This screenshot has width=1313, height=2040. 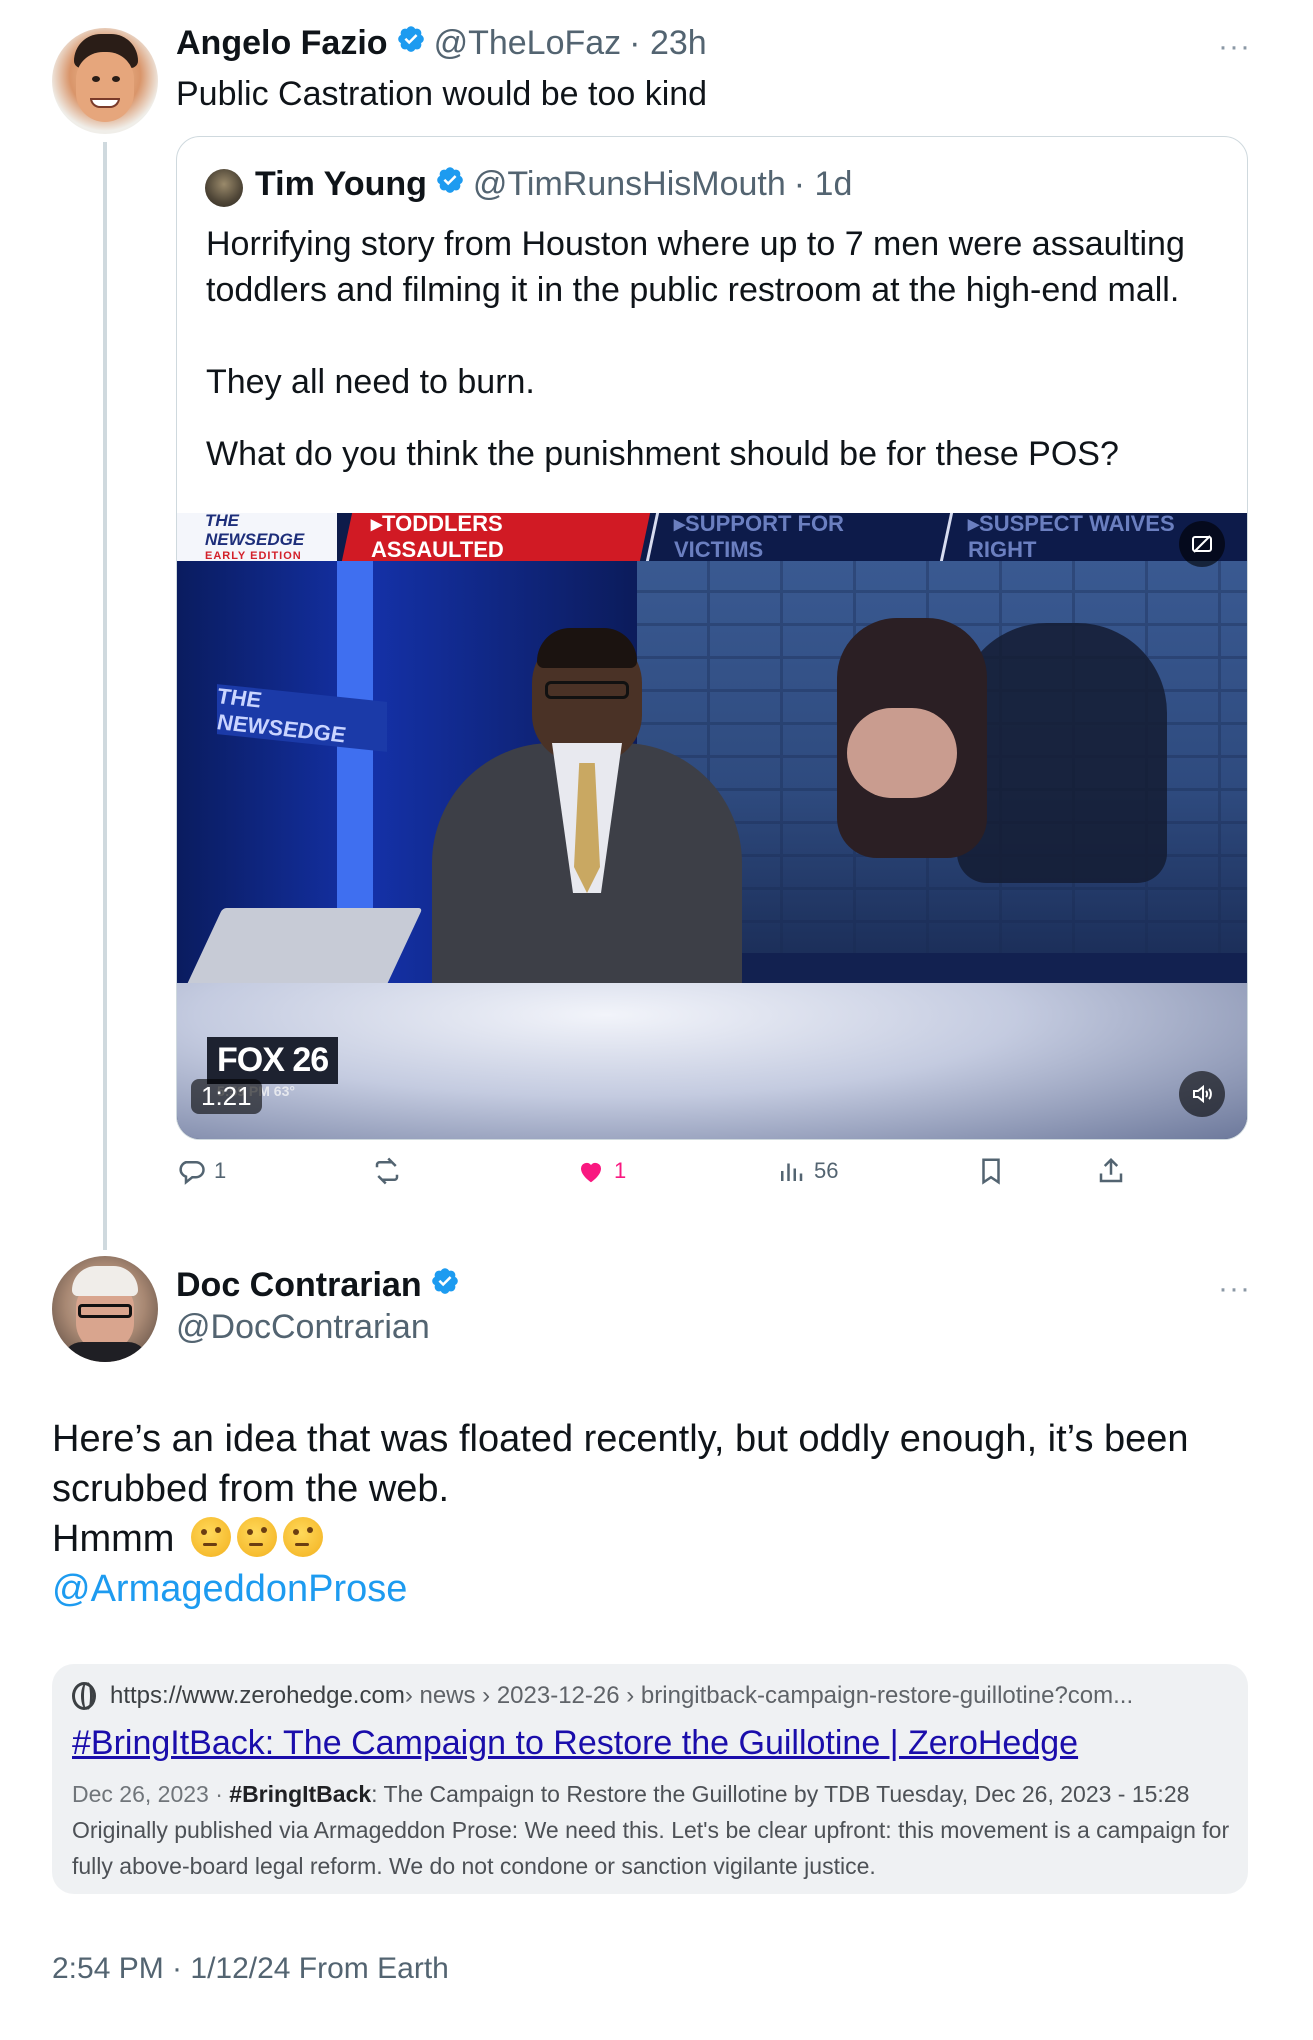 I want to click on tweet1-text: Public Castration would be too kind, so click(x=442, y=94).